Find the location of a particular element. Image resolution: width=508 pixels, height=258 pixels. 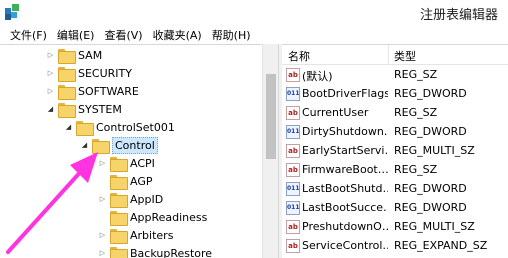

value-row: ab CurrentUser REG_SZ is located at coordinates (395, 113).